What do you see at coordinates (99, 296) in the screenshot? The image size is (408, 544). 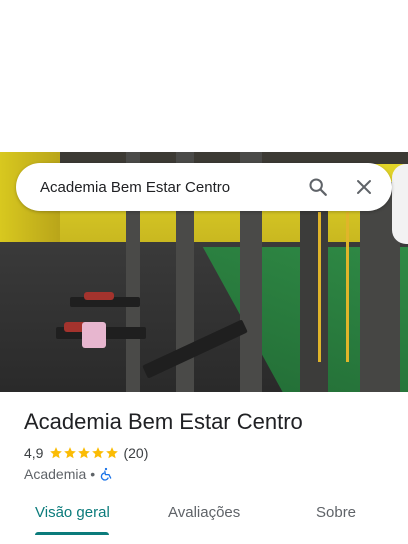 I see `photo-bench-pad` at bounding box center [99, 296].